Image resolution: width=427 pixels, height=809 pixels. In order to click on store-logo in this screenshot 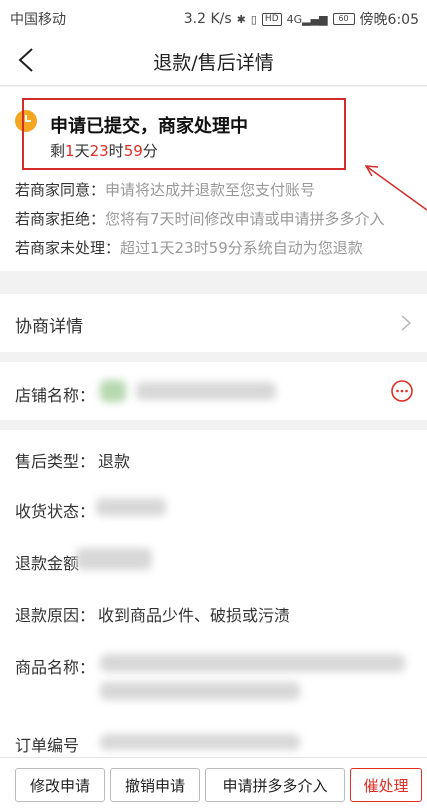, I will do `click(113, 391)`.